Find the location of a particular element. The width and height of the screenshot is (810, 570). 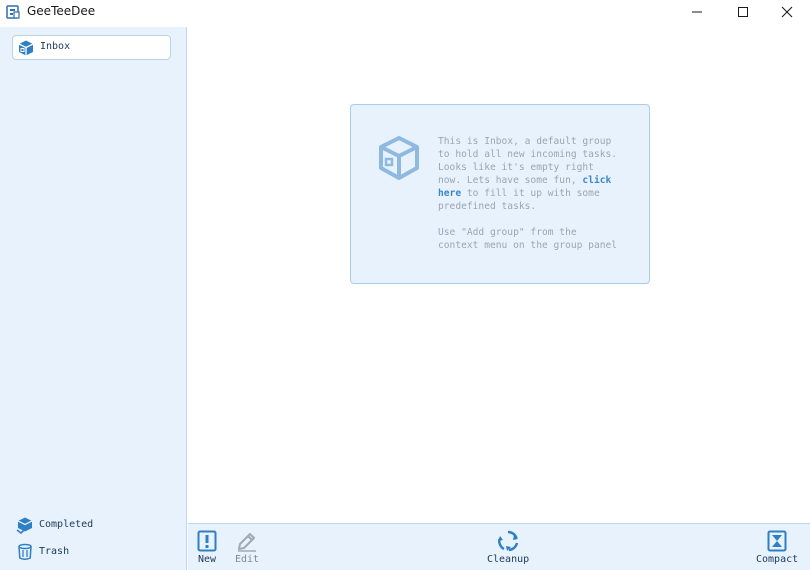

sidebar-item-label: Trash is located at coordinates (54, 551).